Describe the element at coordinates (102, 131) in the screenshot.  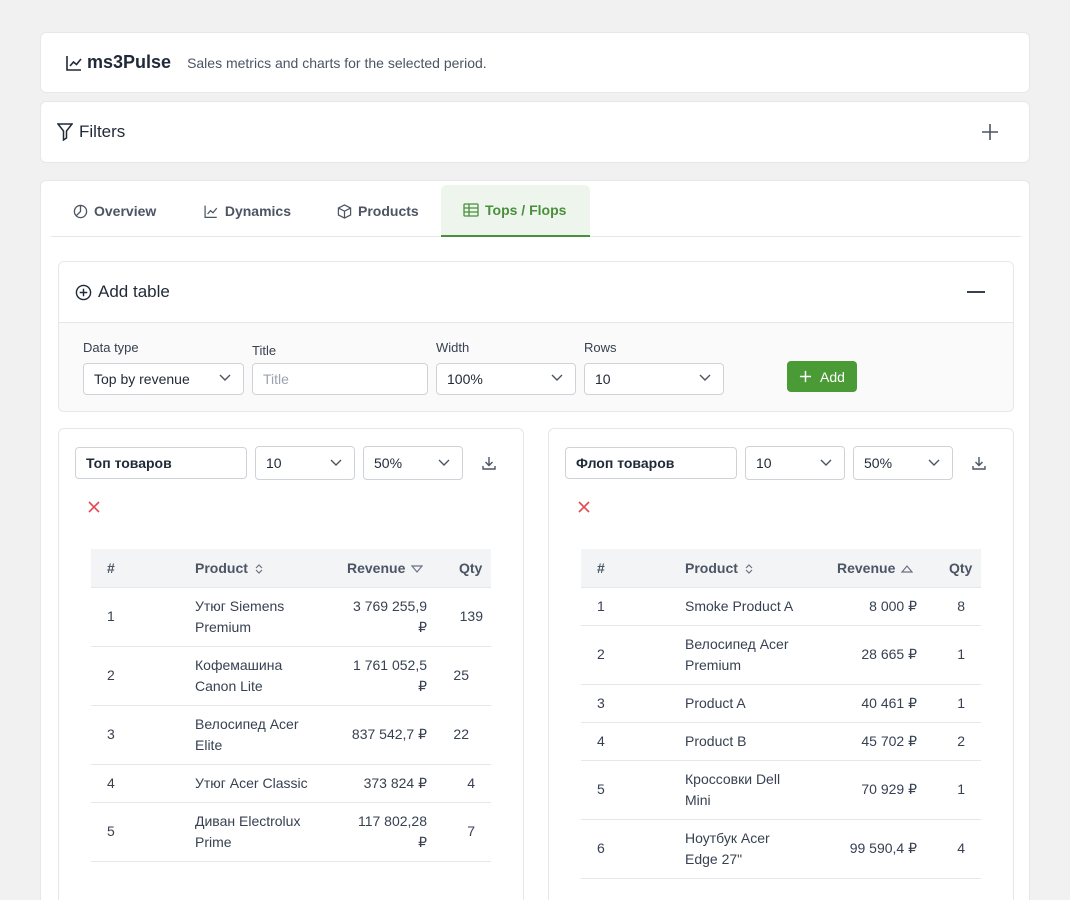
I see `filters-label: Filters` at that location.